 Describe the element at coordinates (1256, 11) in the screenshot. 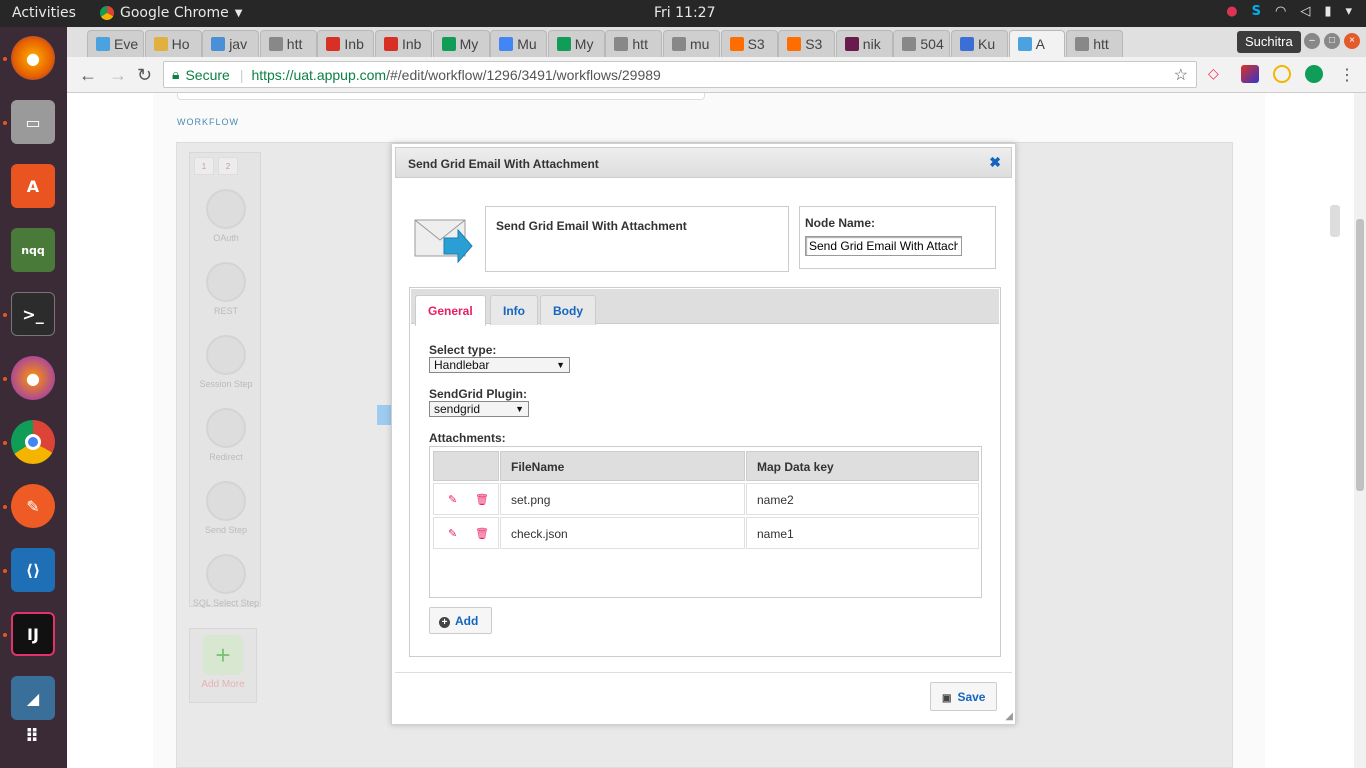

I see `skype-icon: S` at that location.